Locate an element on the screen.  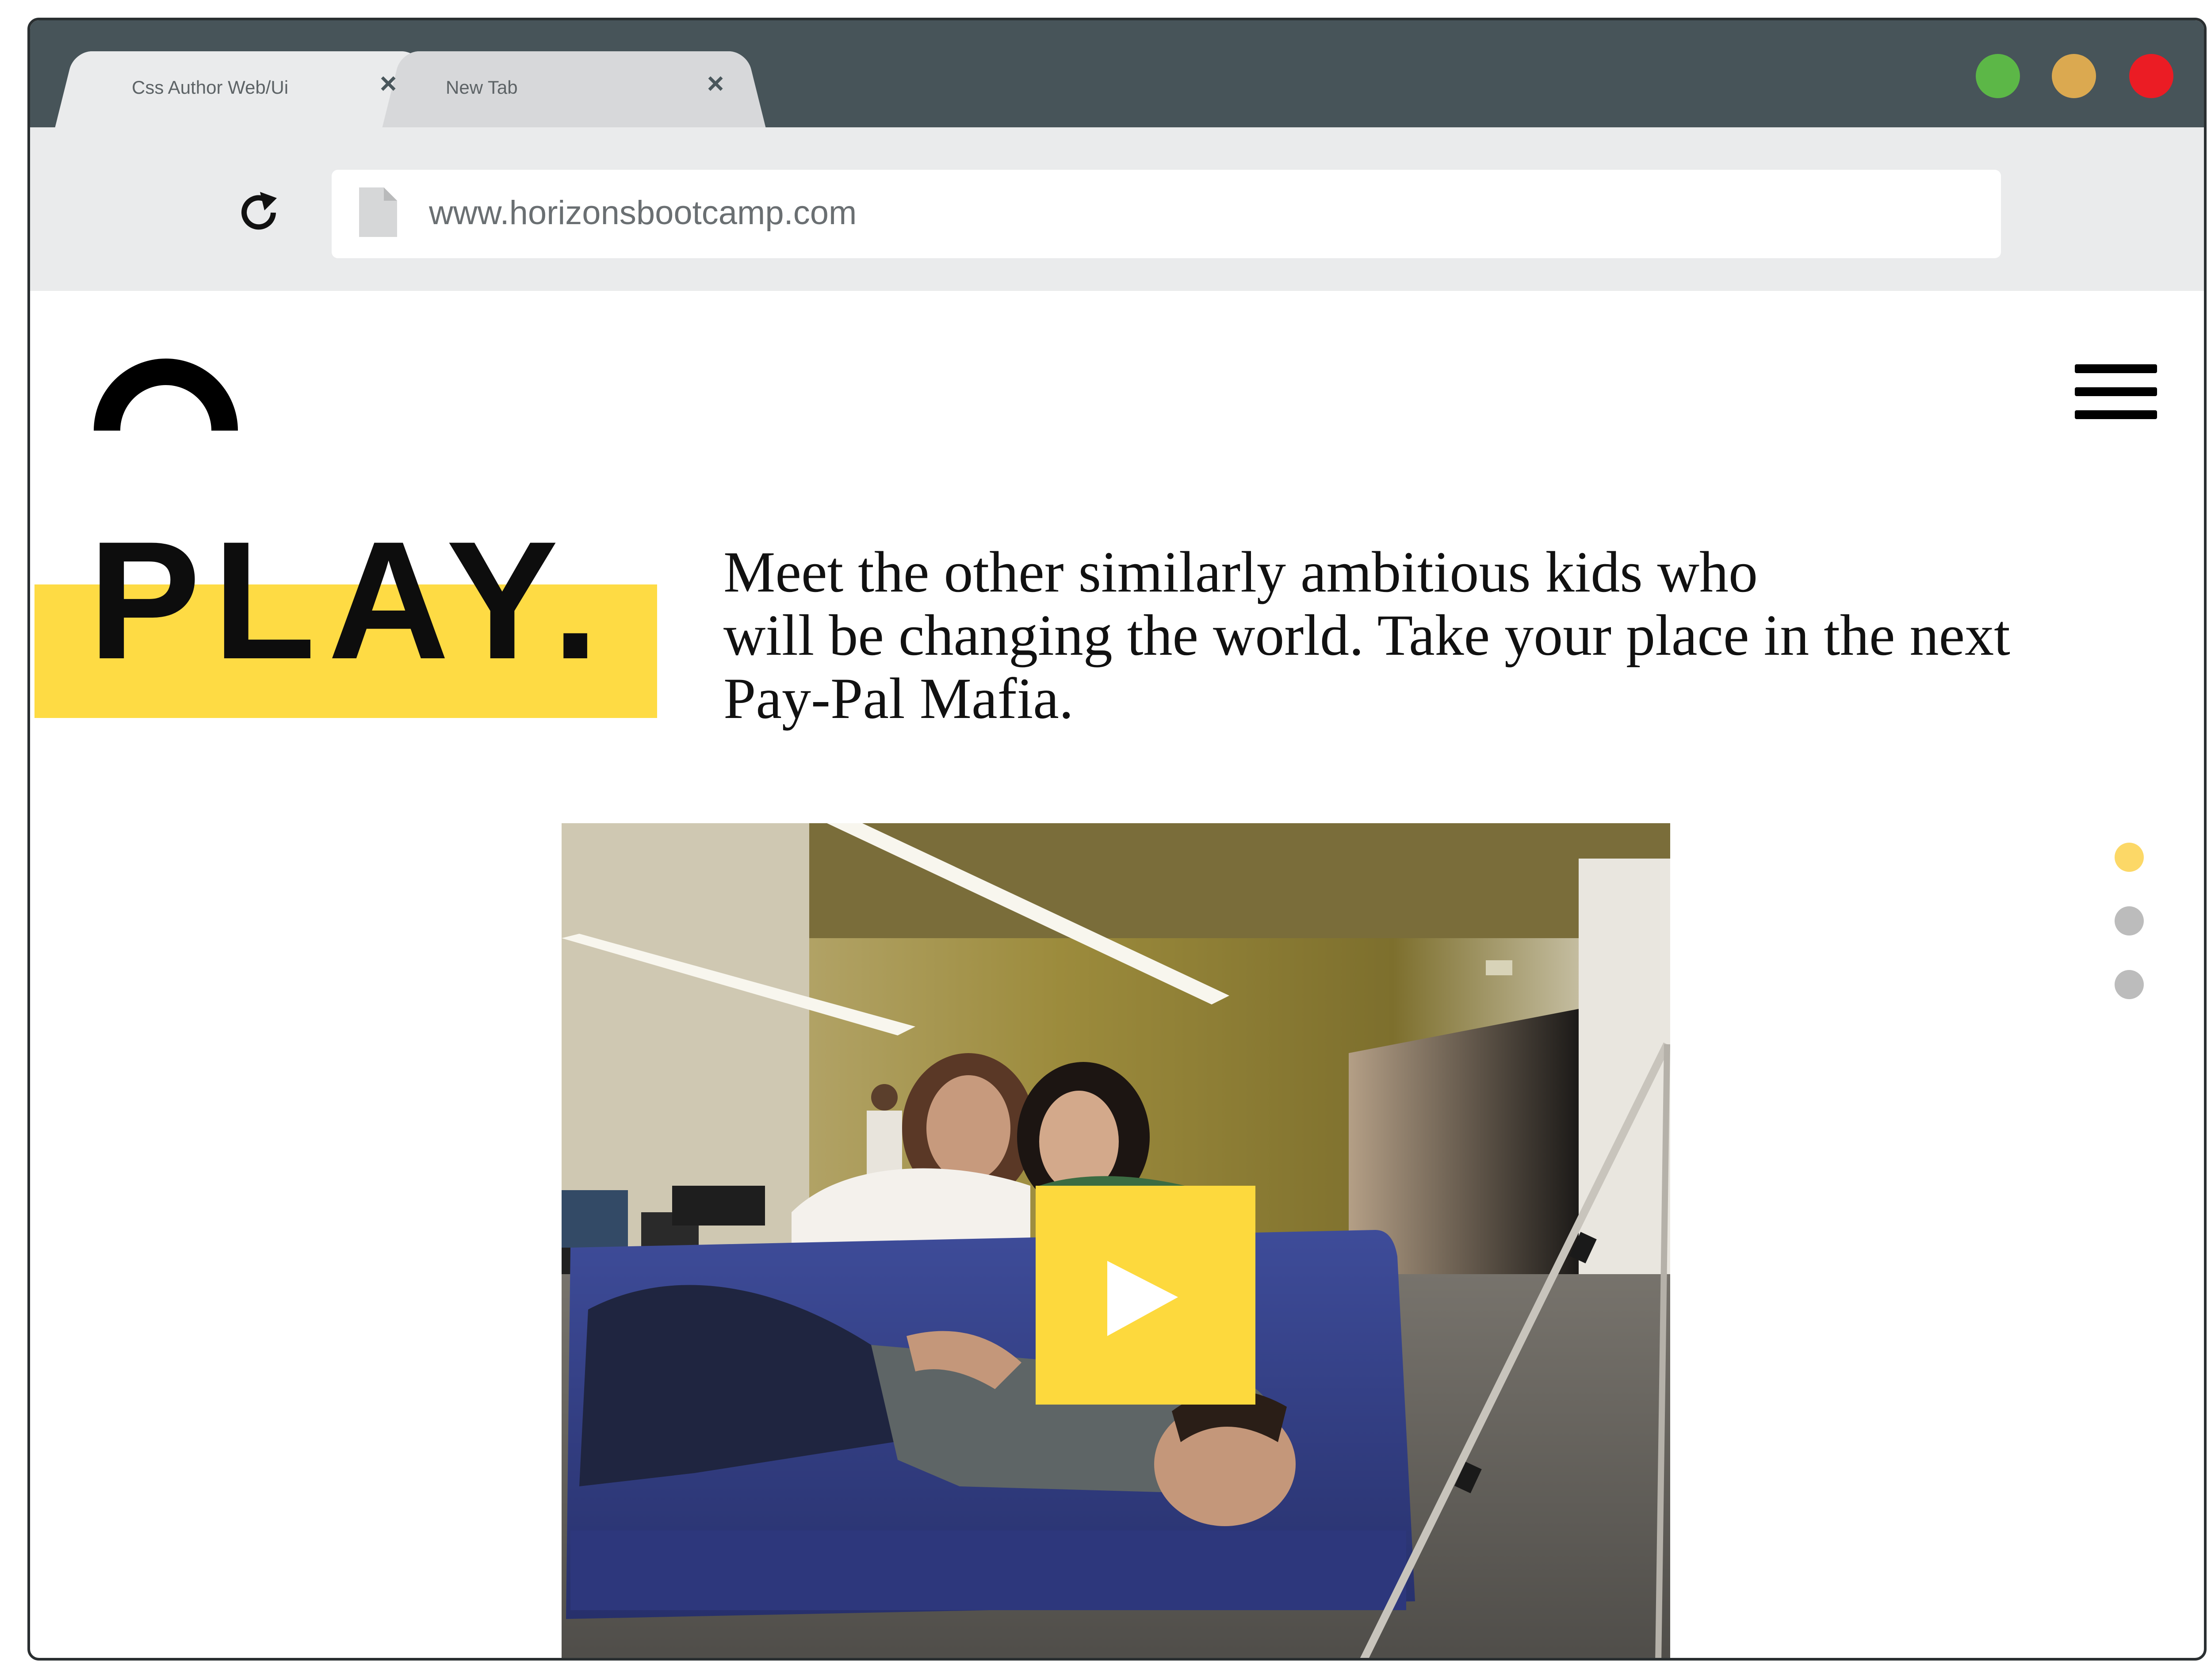
page-heading: PLAY. is located at coordinates (350, 600).